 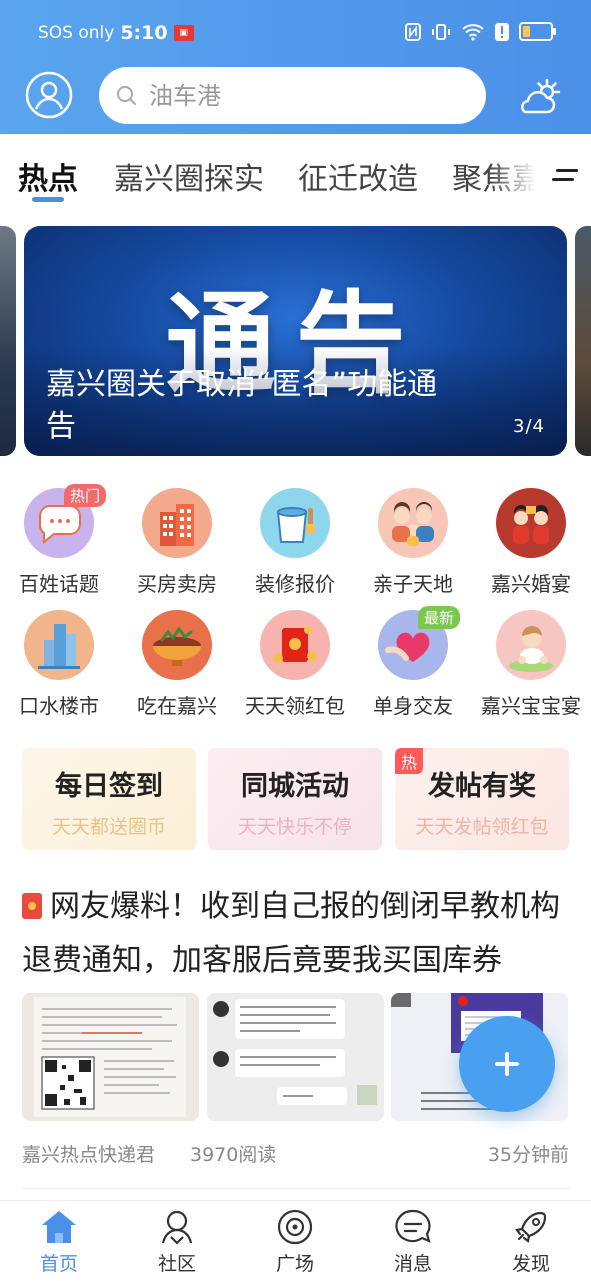 I want to click on grid-item-topics: 热门 百姓话题, so click(x=59, y=540).